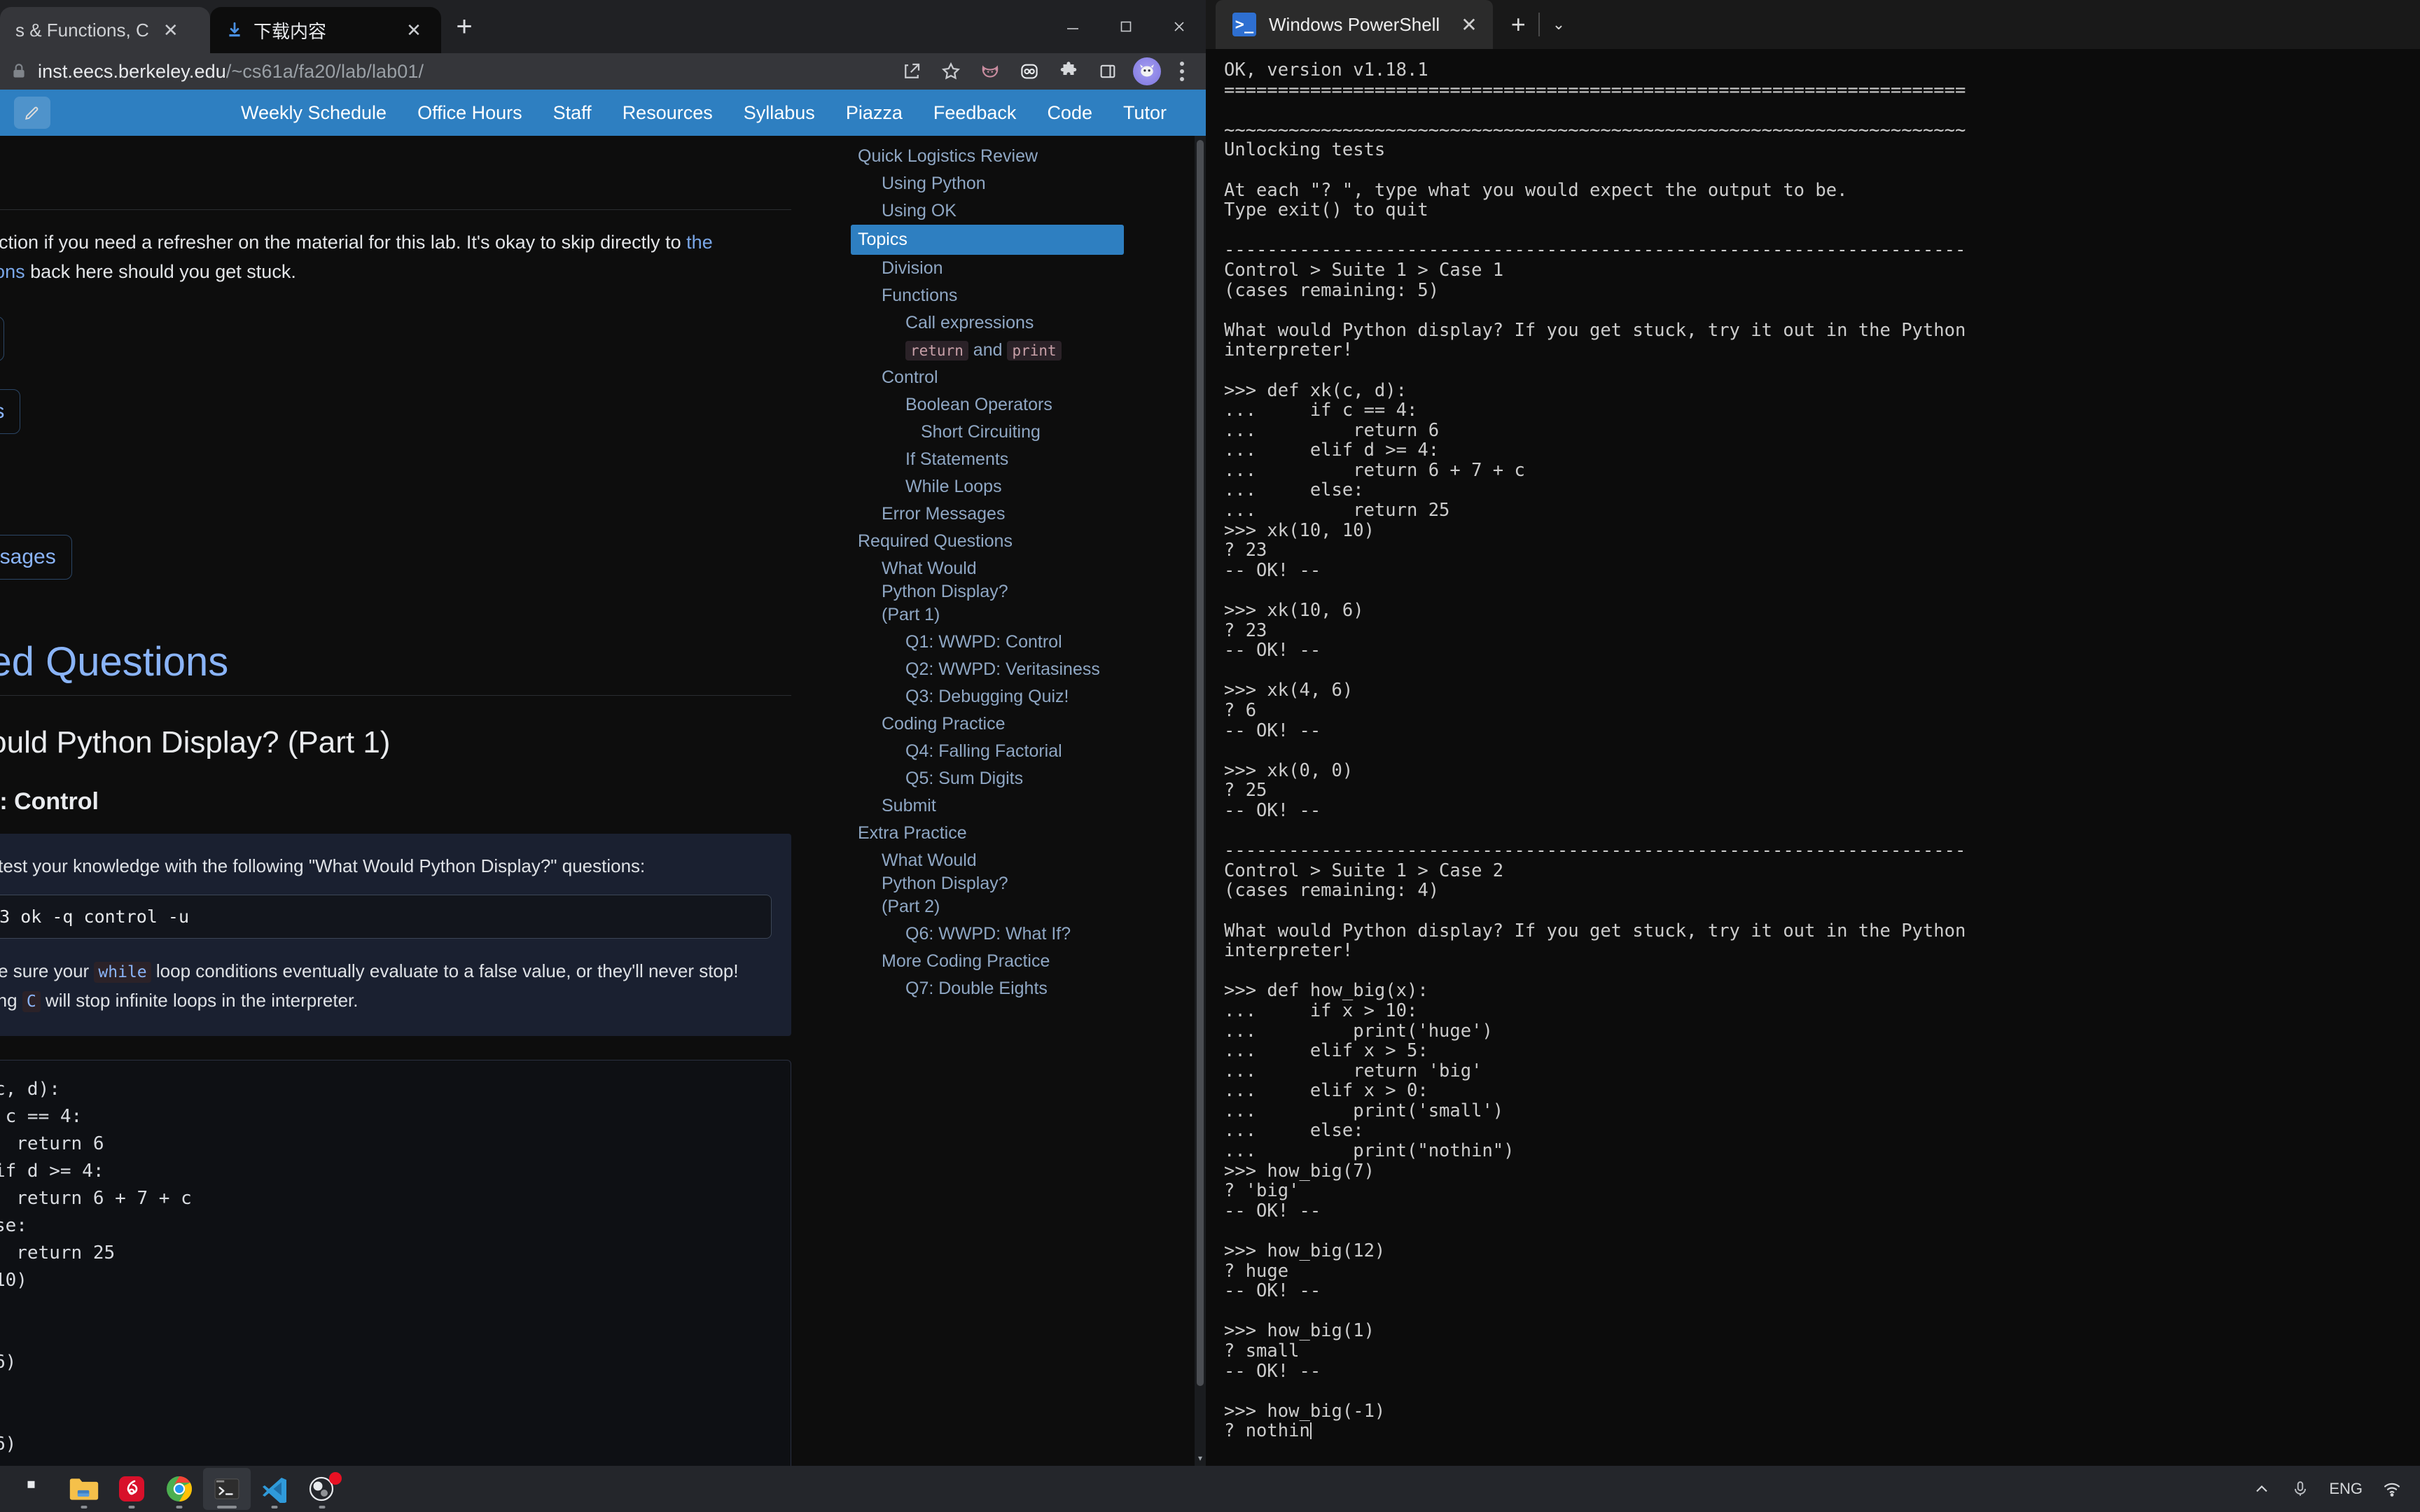 Image resolution: width=2420 pixels, height=1512 pixels. I want to click on mic-icon, so click(2300, 1489).